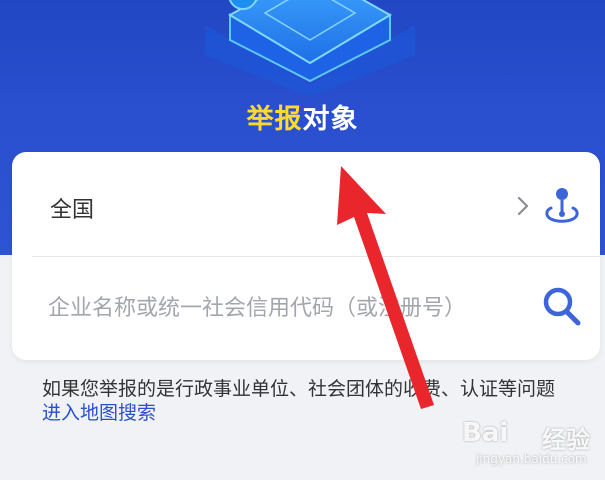  Describe the element at coordinates (531, 459) in the screenshot. I see `watermark-url: jingyan.baidu.com` at that location.